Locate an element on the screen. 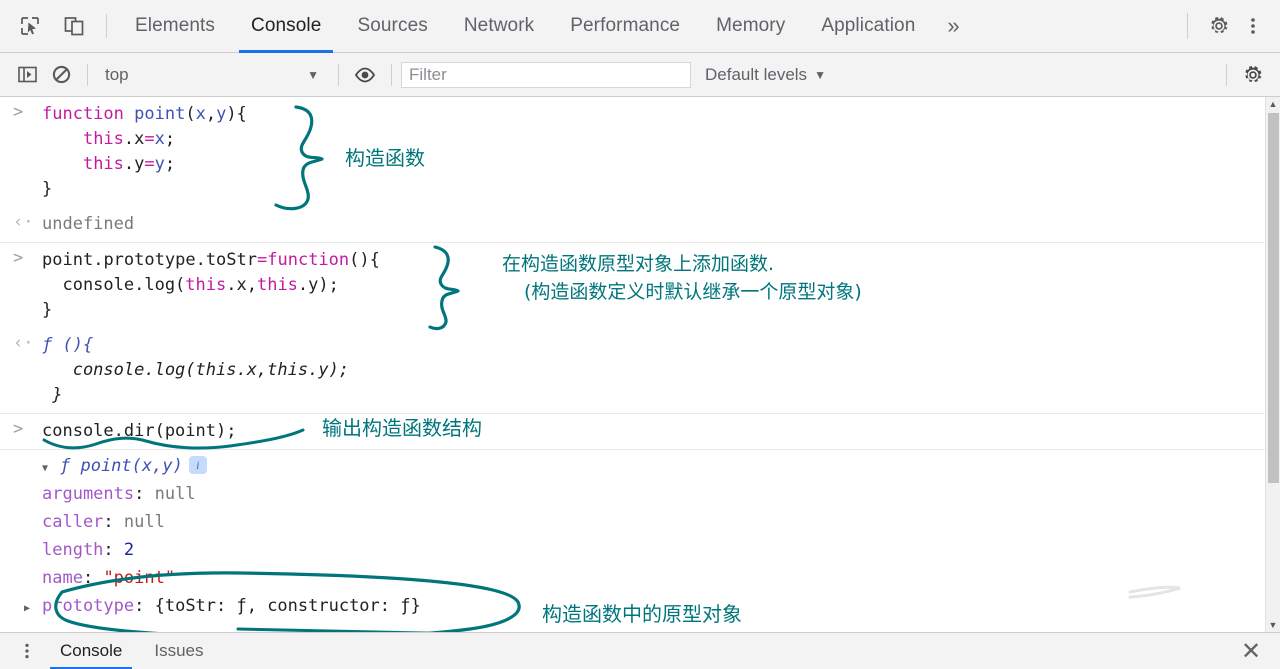 This screenshot has height=669, width=1280. property-row: caller: null is located at coordinates (640, 522).